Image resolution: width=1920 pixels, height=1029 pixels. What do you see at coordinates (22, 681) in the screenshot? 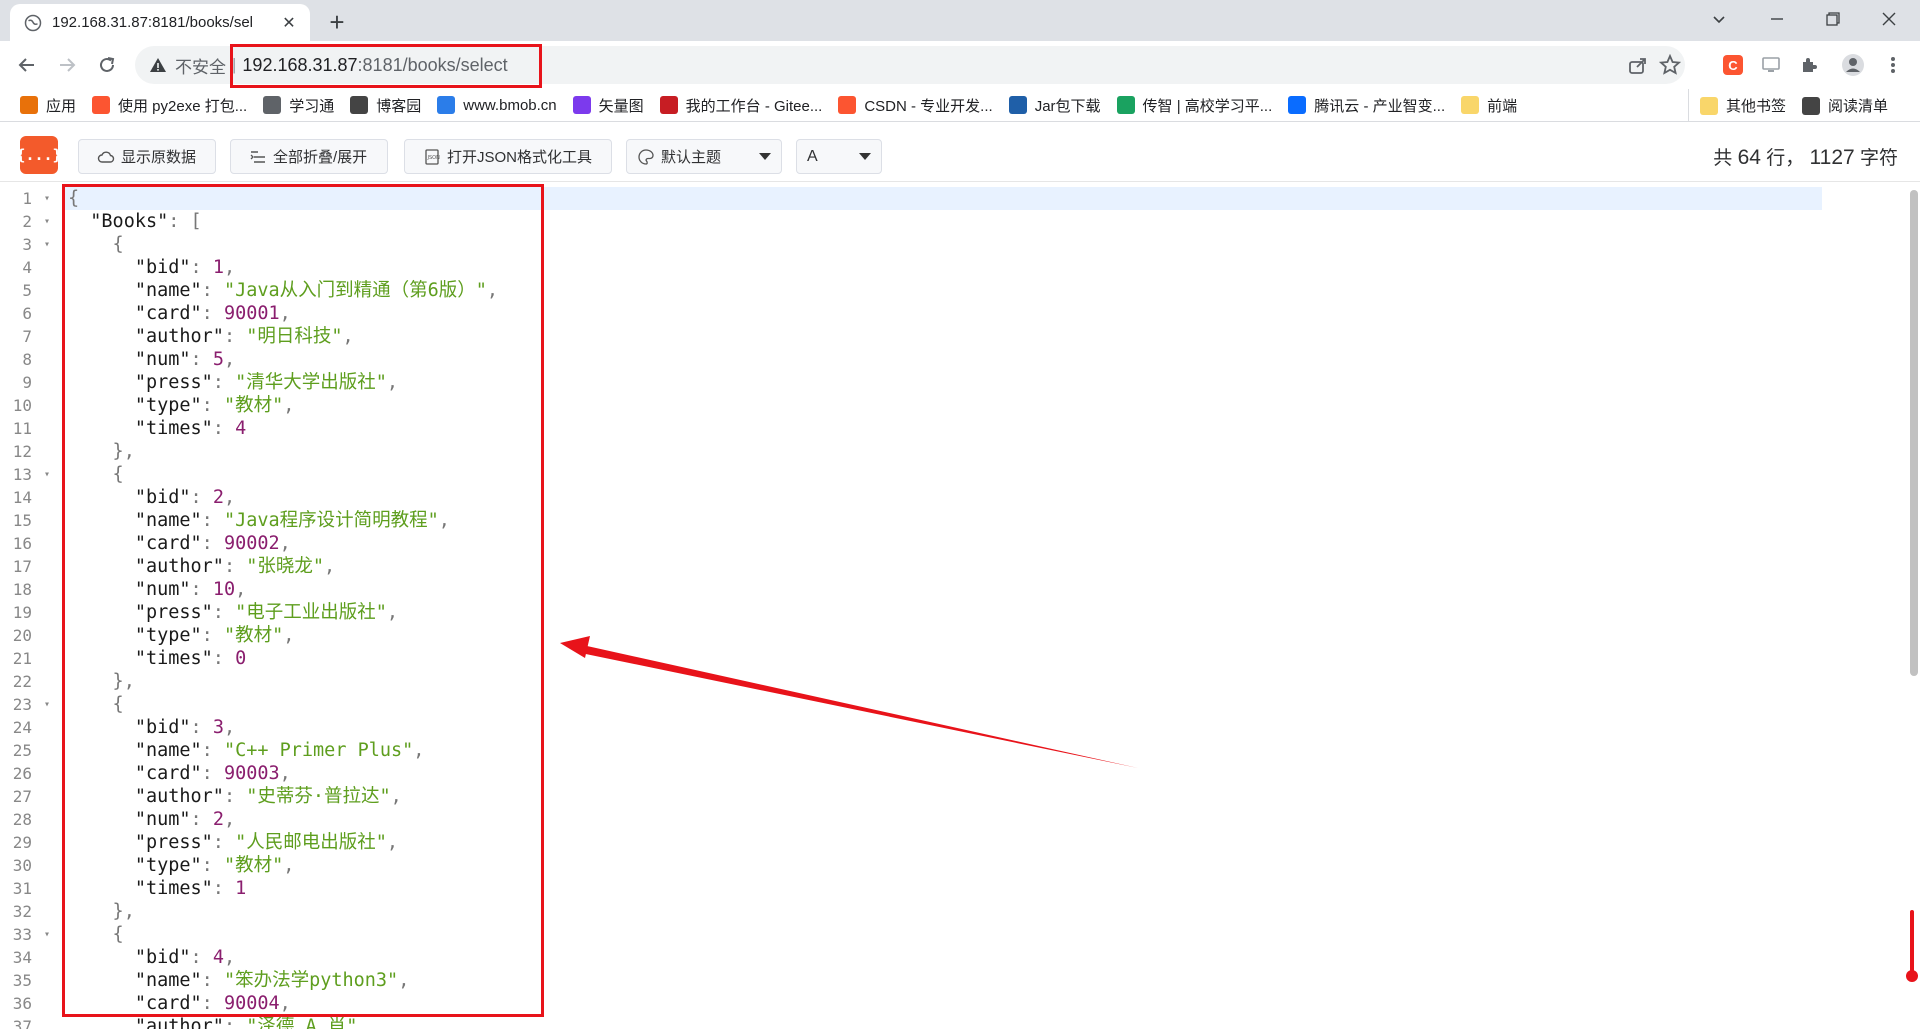
I see `line-number-text: 22` at bounding box center [22, 681].